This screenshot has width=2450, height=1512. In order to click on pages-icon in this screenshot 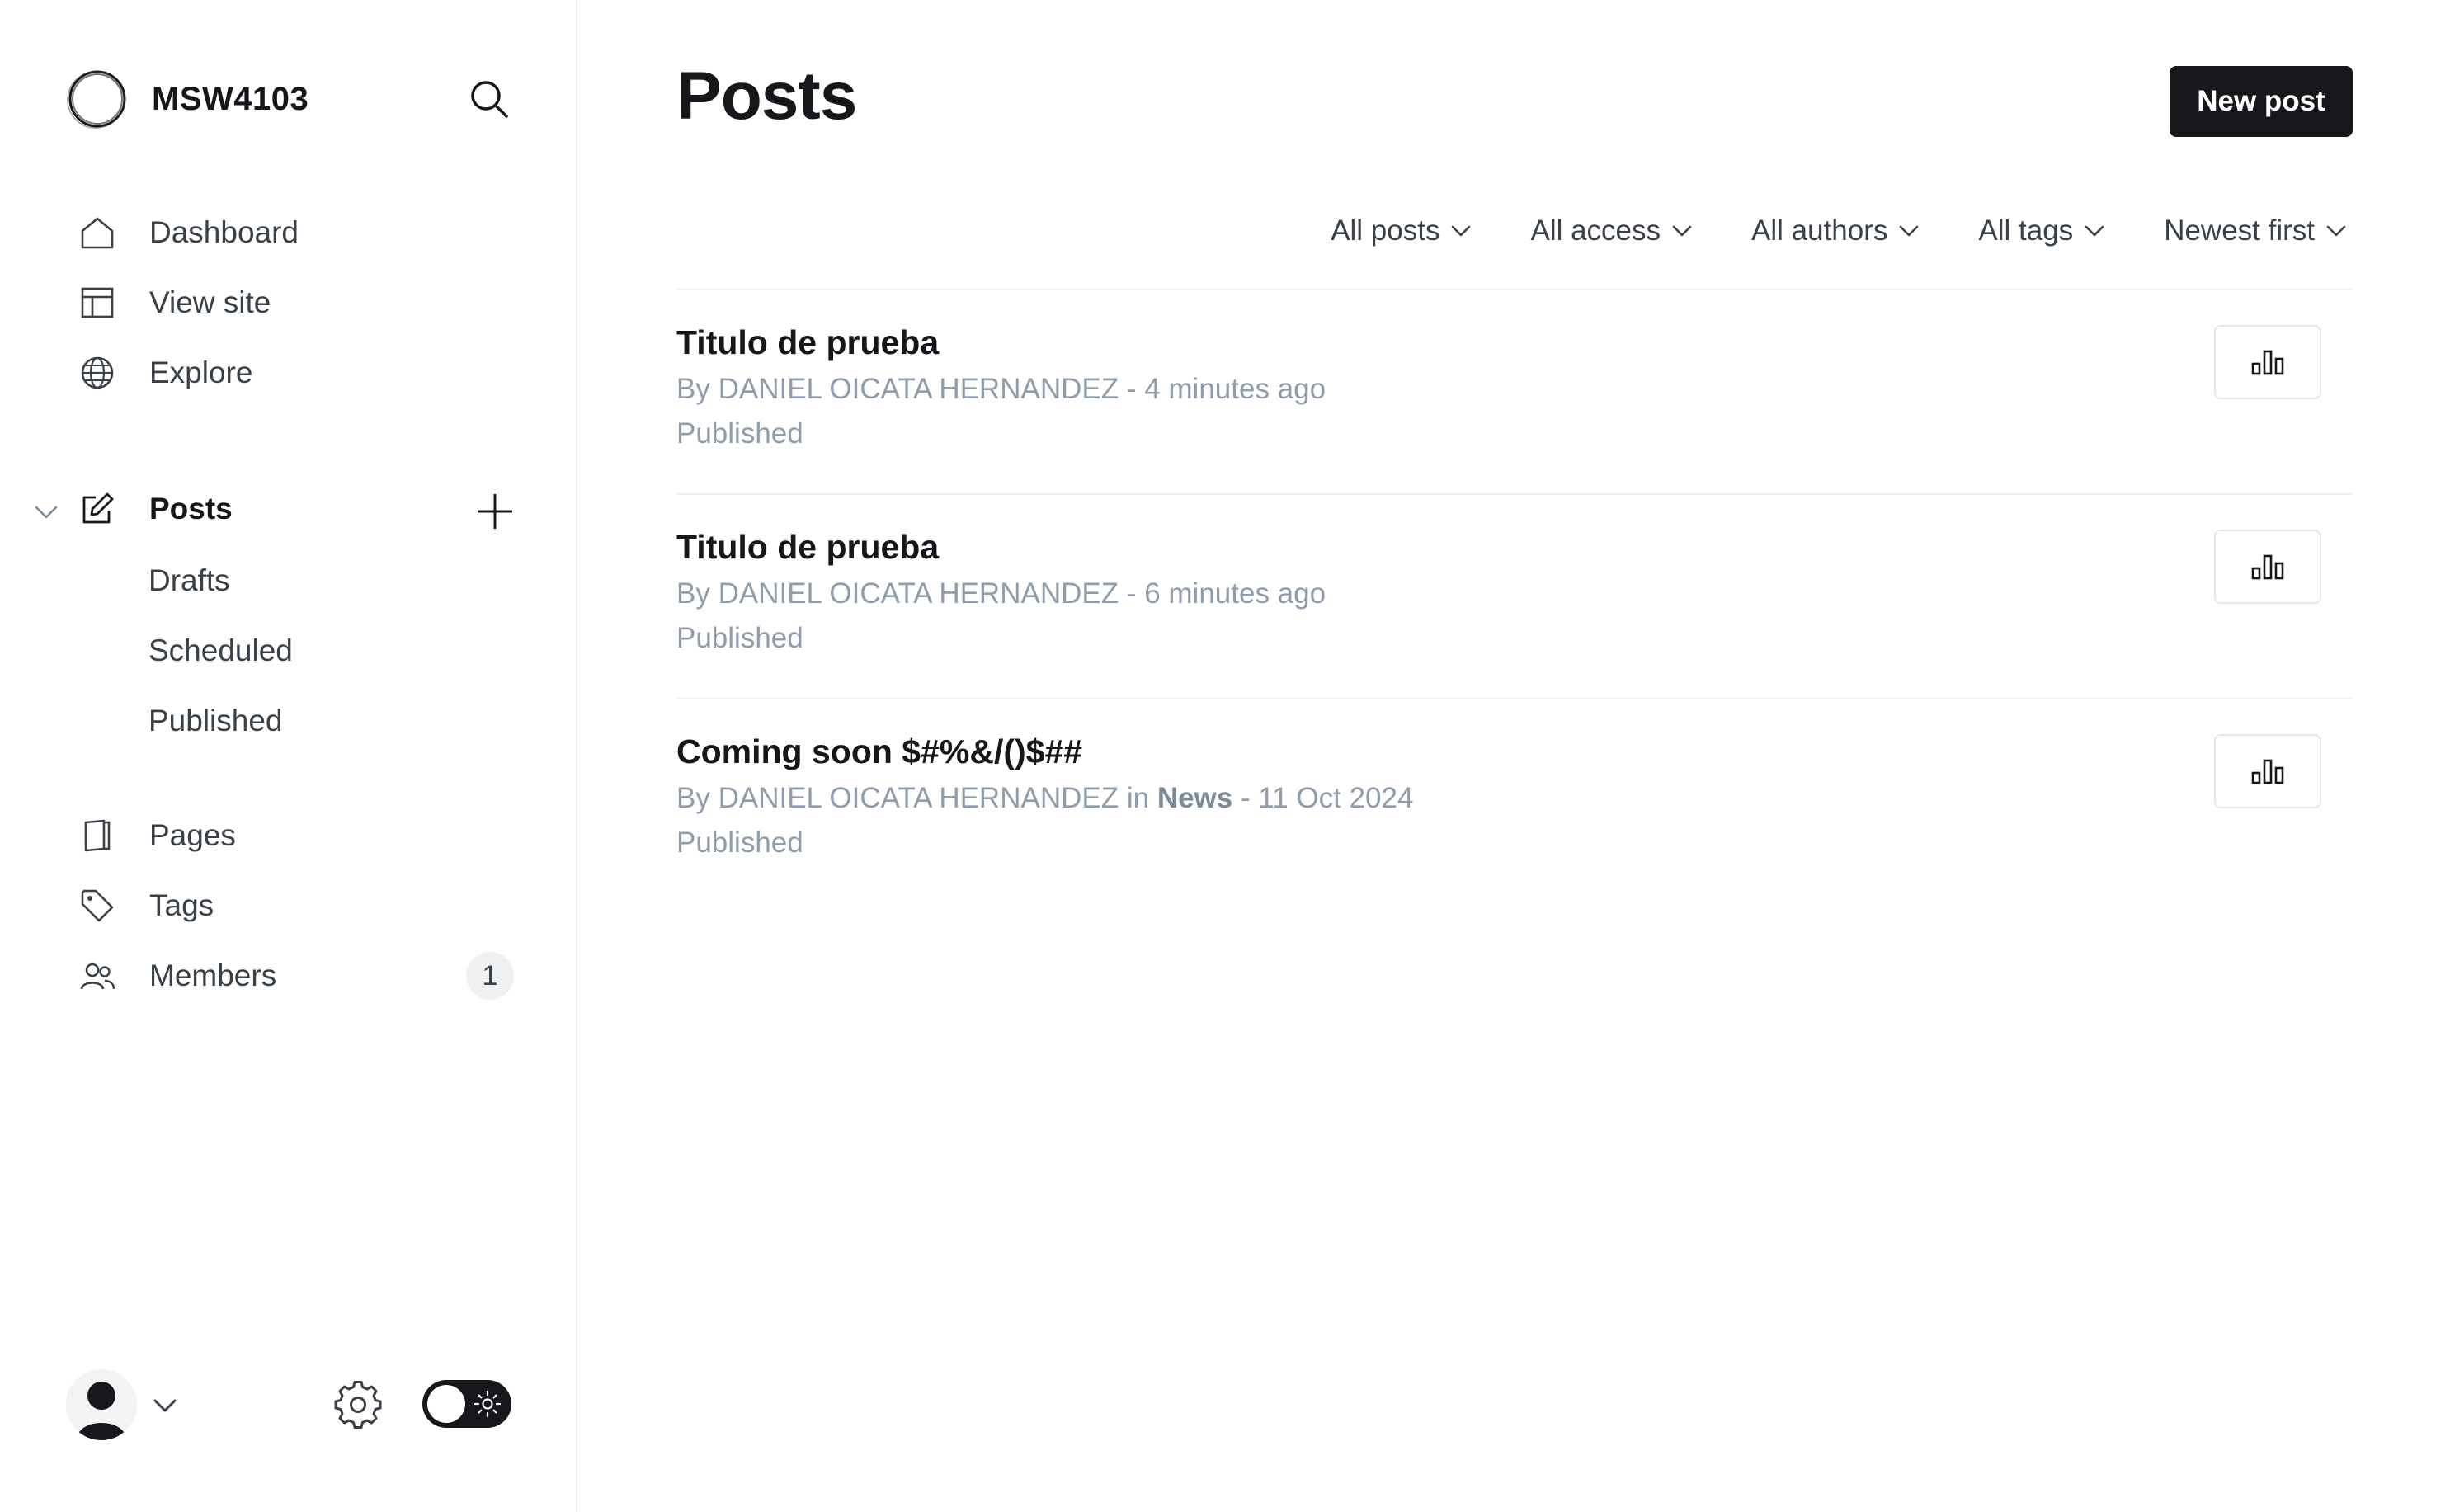, I will do `click(97, 836)`.